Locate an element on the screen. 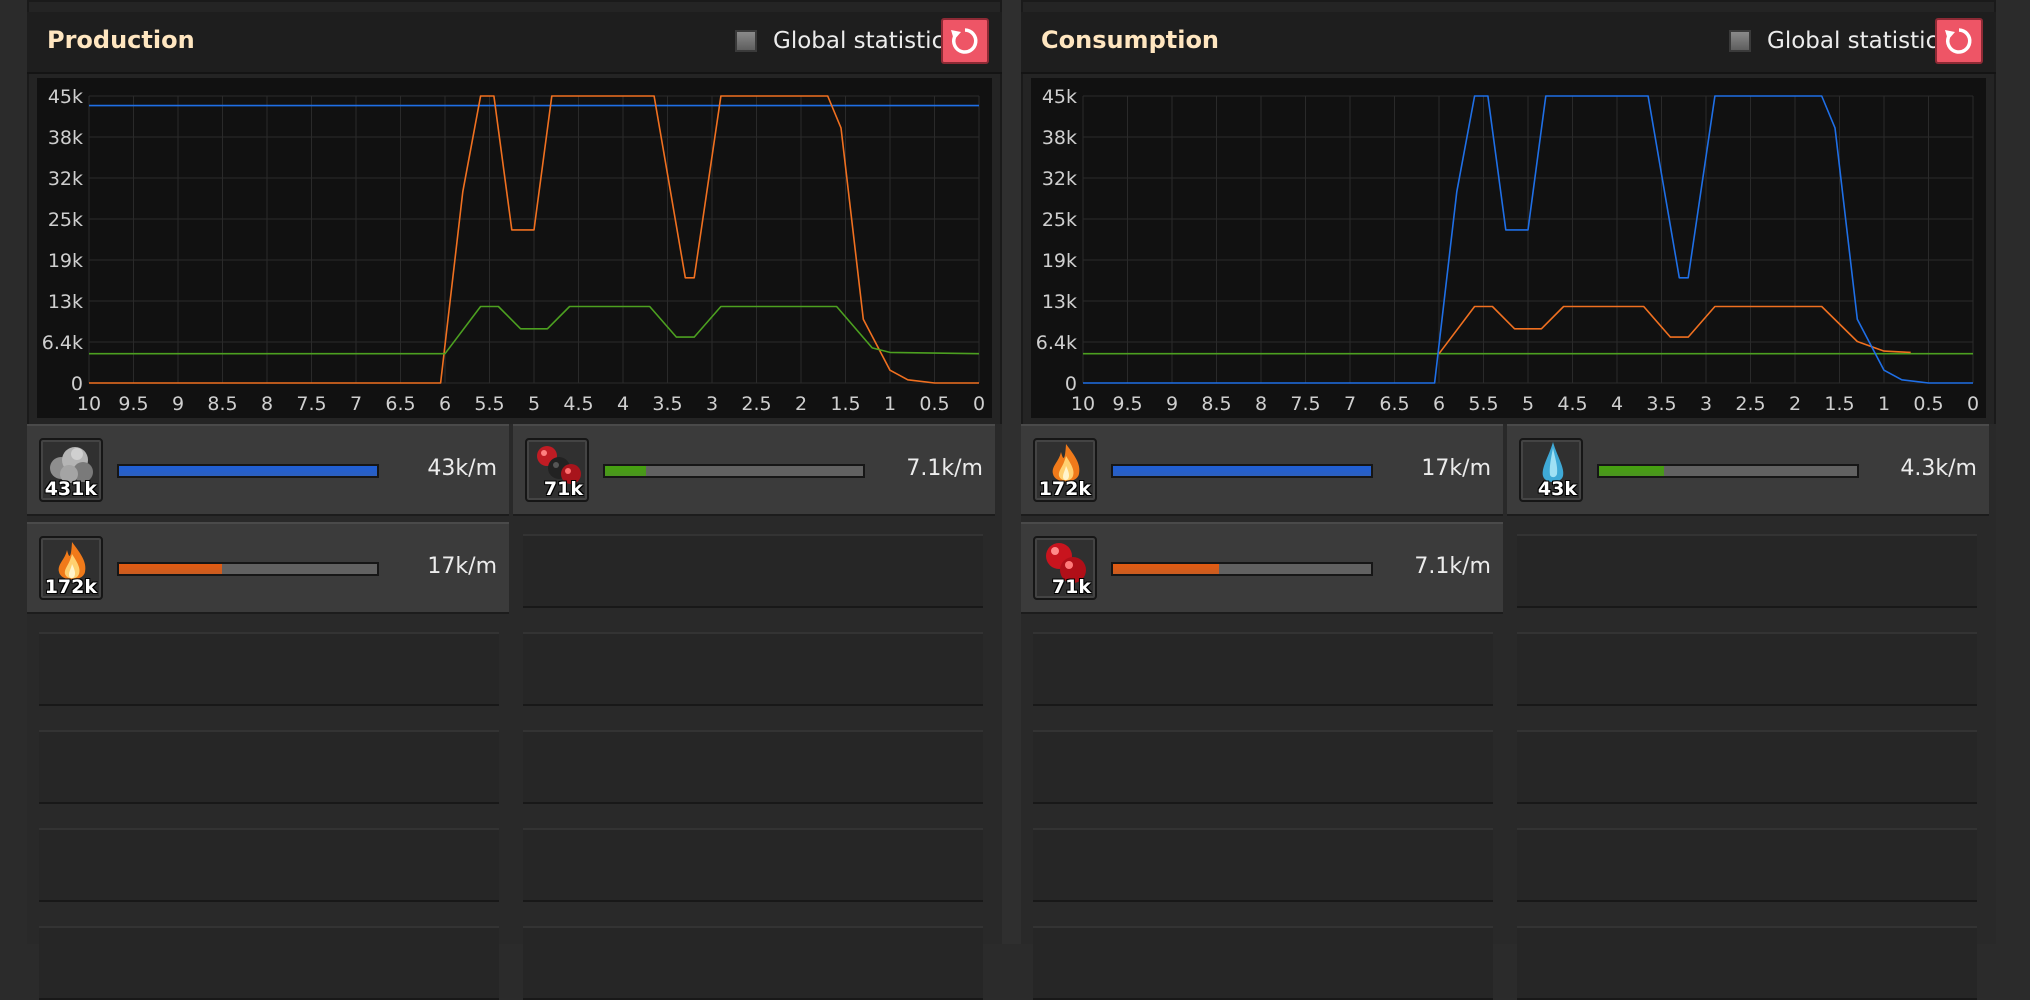  x-tick-label: 10 is located at coordinates (1083, 404).